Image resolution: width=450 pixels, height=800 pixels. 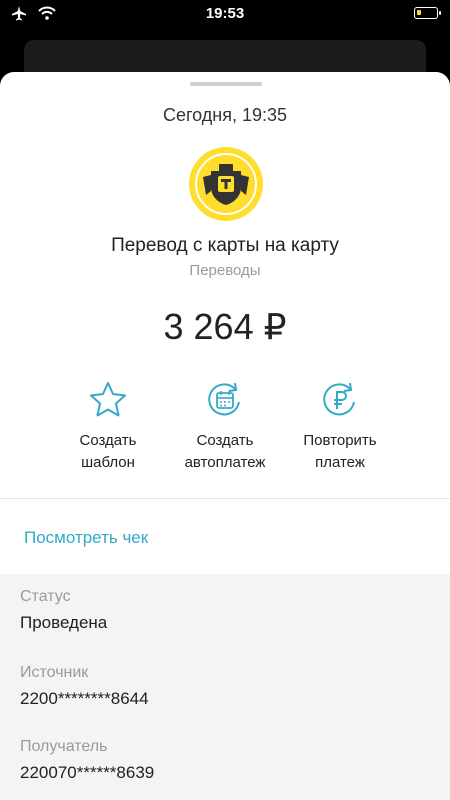 What do you see at coordinates (226, 184) in the screenshot?
I see `tinkoff-logo` at bounding box center [226, 184].